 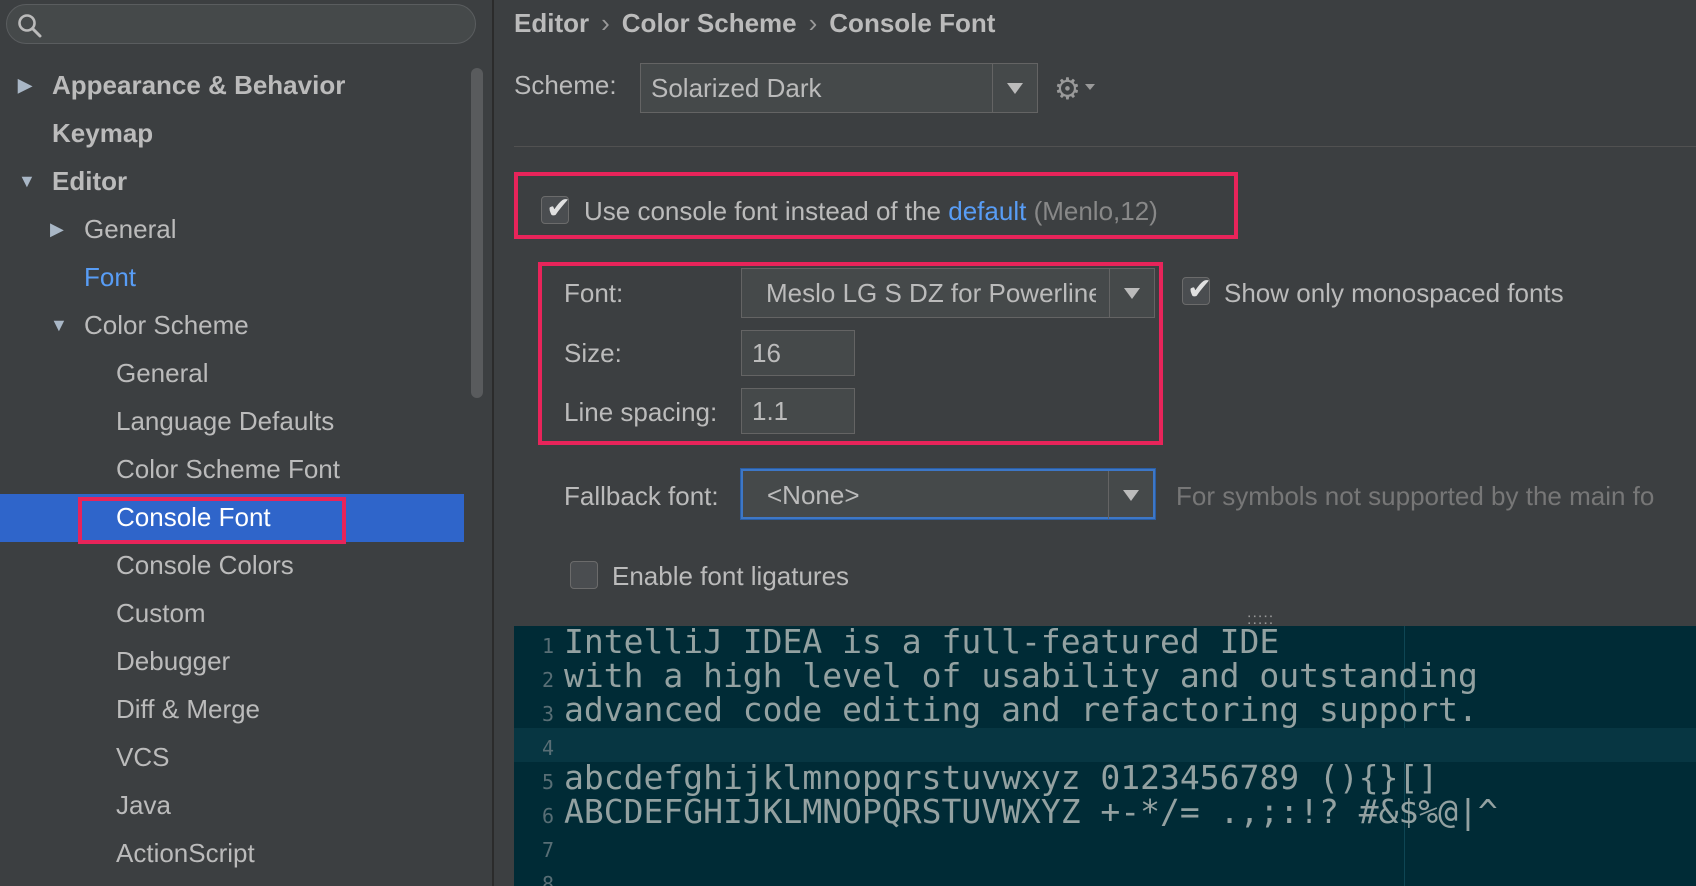 I want to click on sidebar-item-color-scheme-font: Color Scheme Font, so click(x=228, y=469).